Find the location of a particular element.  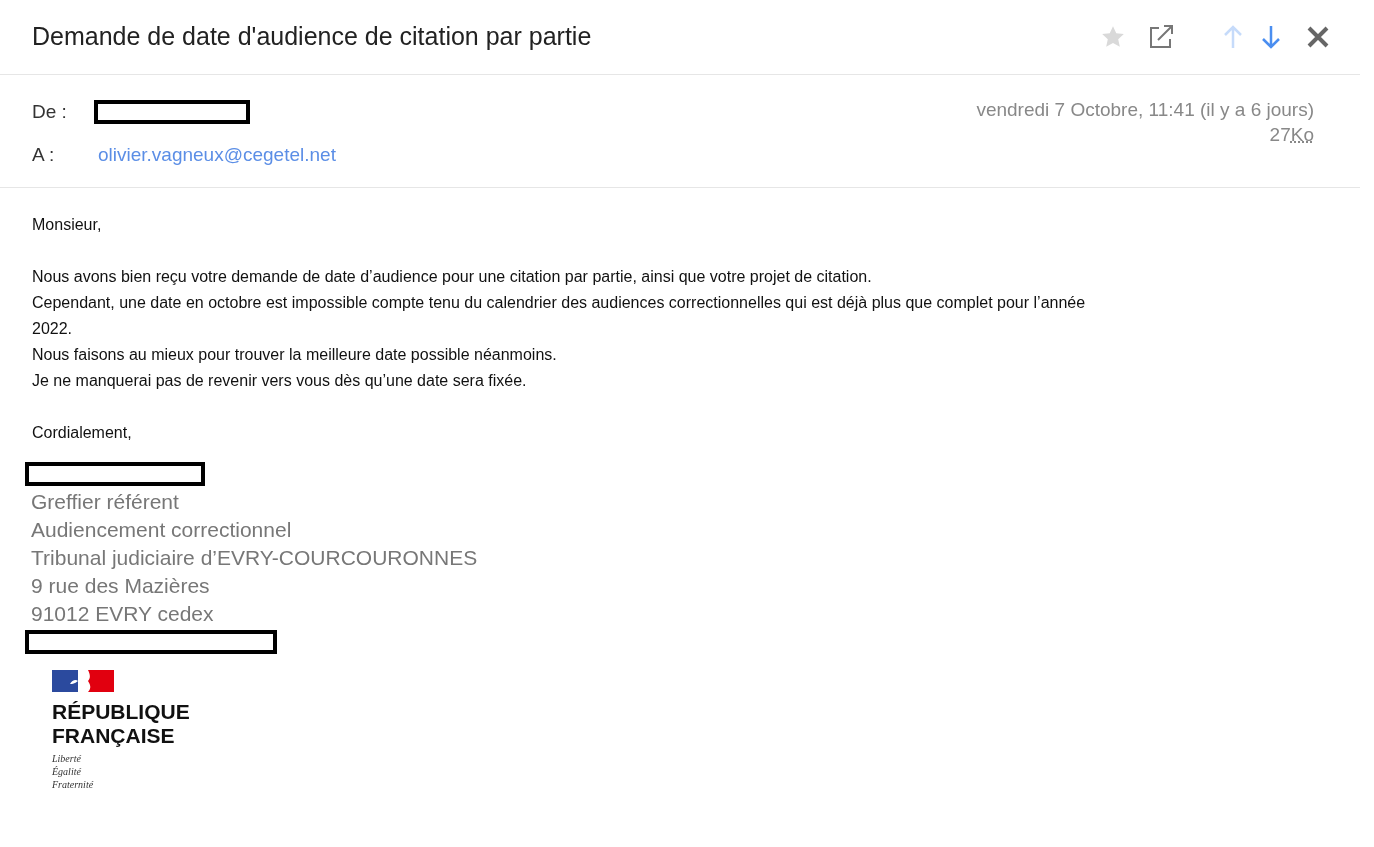

body-paragraph: Nous faisons au mieux pour trouver la meilleure date possible néanmoins. is located at coordinates (295, 355).